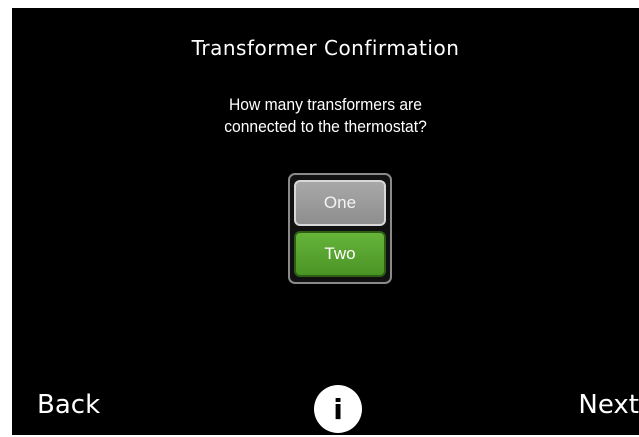 The image size is (639, 437). I want to click on option-one-button: One, so click(340, 203).